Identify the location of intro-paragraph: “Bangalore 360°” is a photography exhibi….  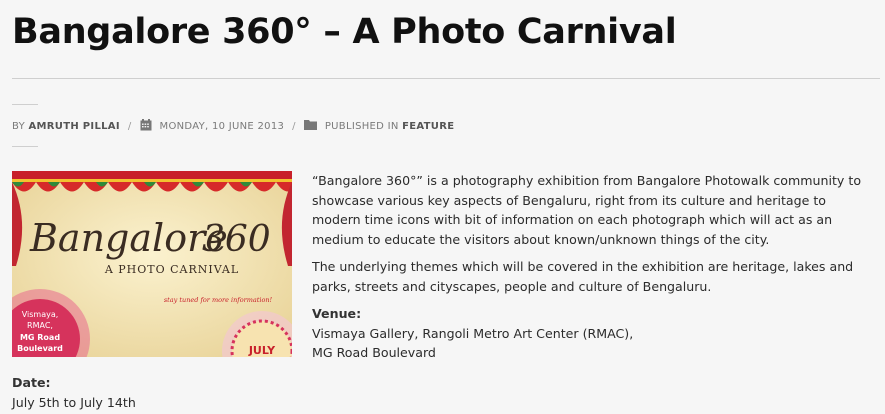
(587, 210).